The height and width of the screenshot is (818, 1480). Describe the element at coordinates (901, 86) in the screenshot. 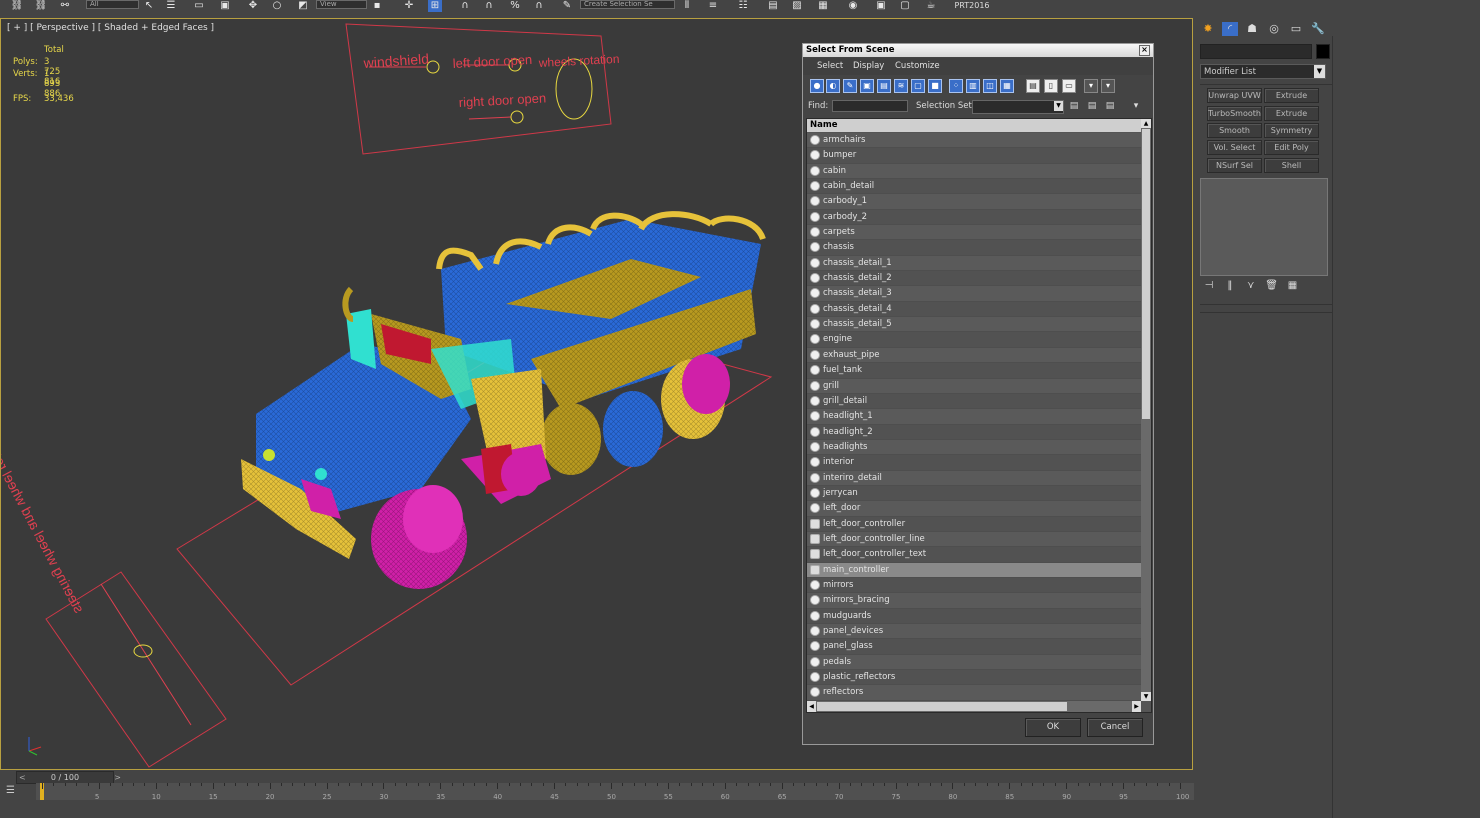

I see `display-space-warps-icon: ≋` at that location.